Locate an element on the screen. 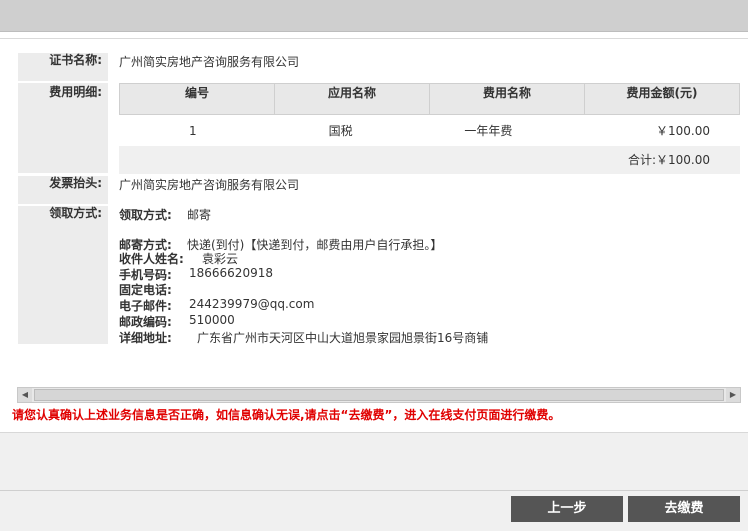 The height and width of the screenshot is (531, 748). cert-name-label: 证书名称: is located at coordinates (63, 67).